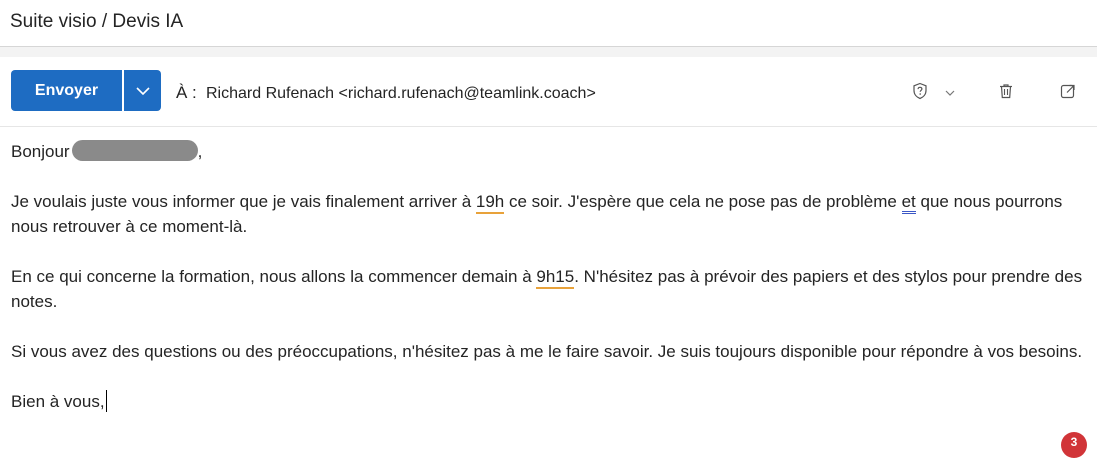  I want to click on greeting-text: Bonjour, so click(40, 151).